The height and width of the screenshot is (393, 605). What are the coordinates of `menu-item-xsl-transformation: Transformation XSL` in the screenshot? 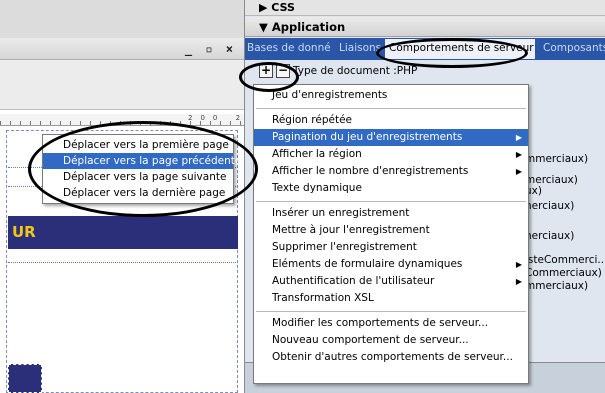 It's located at (391, 298).